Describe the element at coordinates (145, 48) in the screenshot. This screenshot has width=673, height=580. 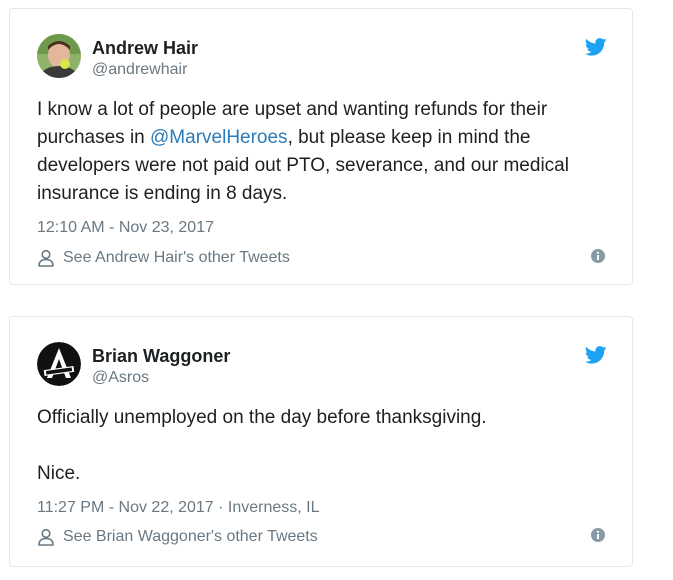
I see `author-name: Andrew Hair` at that location.